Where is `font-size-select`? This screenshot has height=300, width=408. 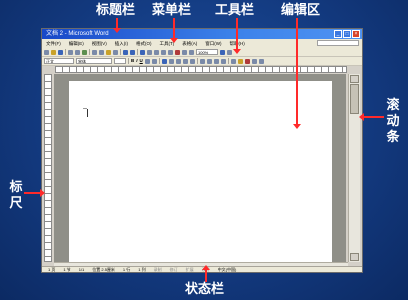
font-size-select is located at coordinates (120, 61).